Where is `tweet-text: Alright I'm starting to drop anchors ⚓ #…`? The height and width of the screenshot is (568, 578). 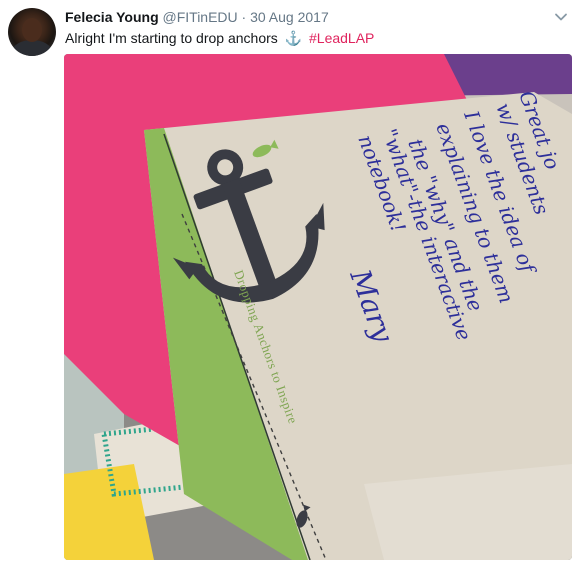
tweet-text: Alright I'm starting to drop anchors ⚓ #… is located at coordinates (219, 38).